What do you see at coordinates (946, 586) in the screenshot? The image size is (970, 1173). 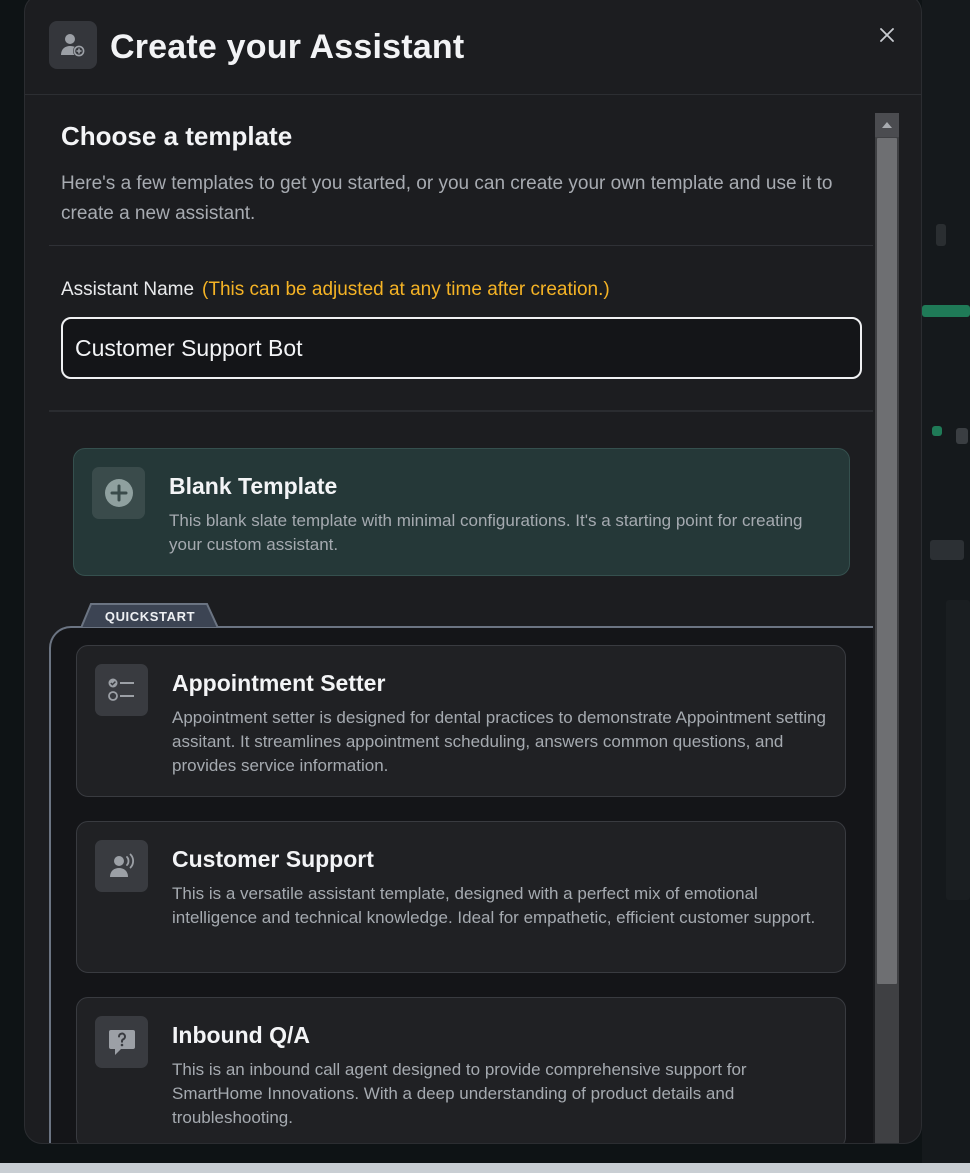 I see `background-page-edge` at bounding box center [946, 586].